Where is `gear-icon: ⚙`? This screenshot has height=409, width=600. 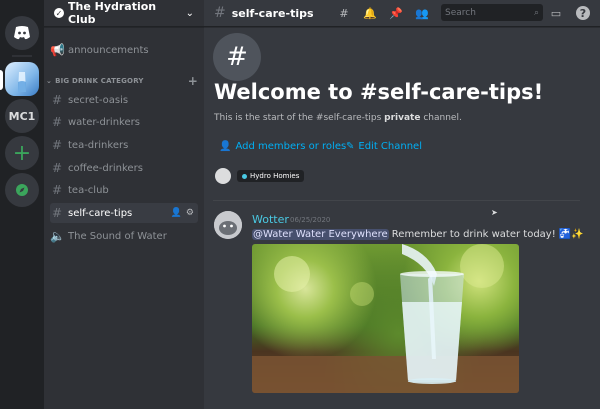 gear-icon: ⚙ is located at coordinates (190, 213).